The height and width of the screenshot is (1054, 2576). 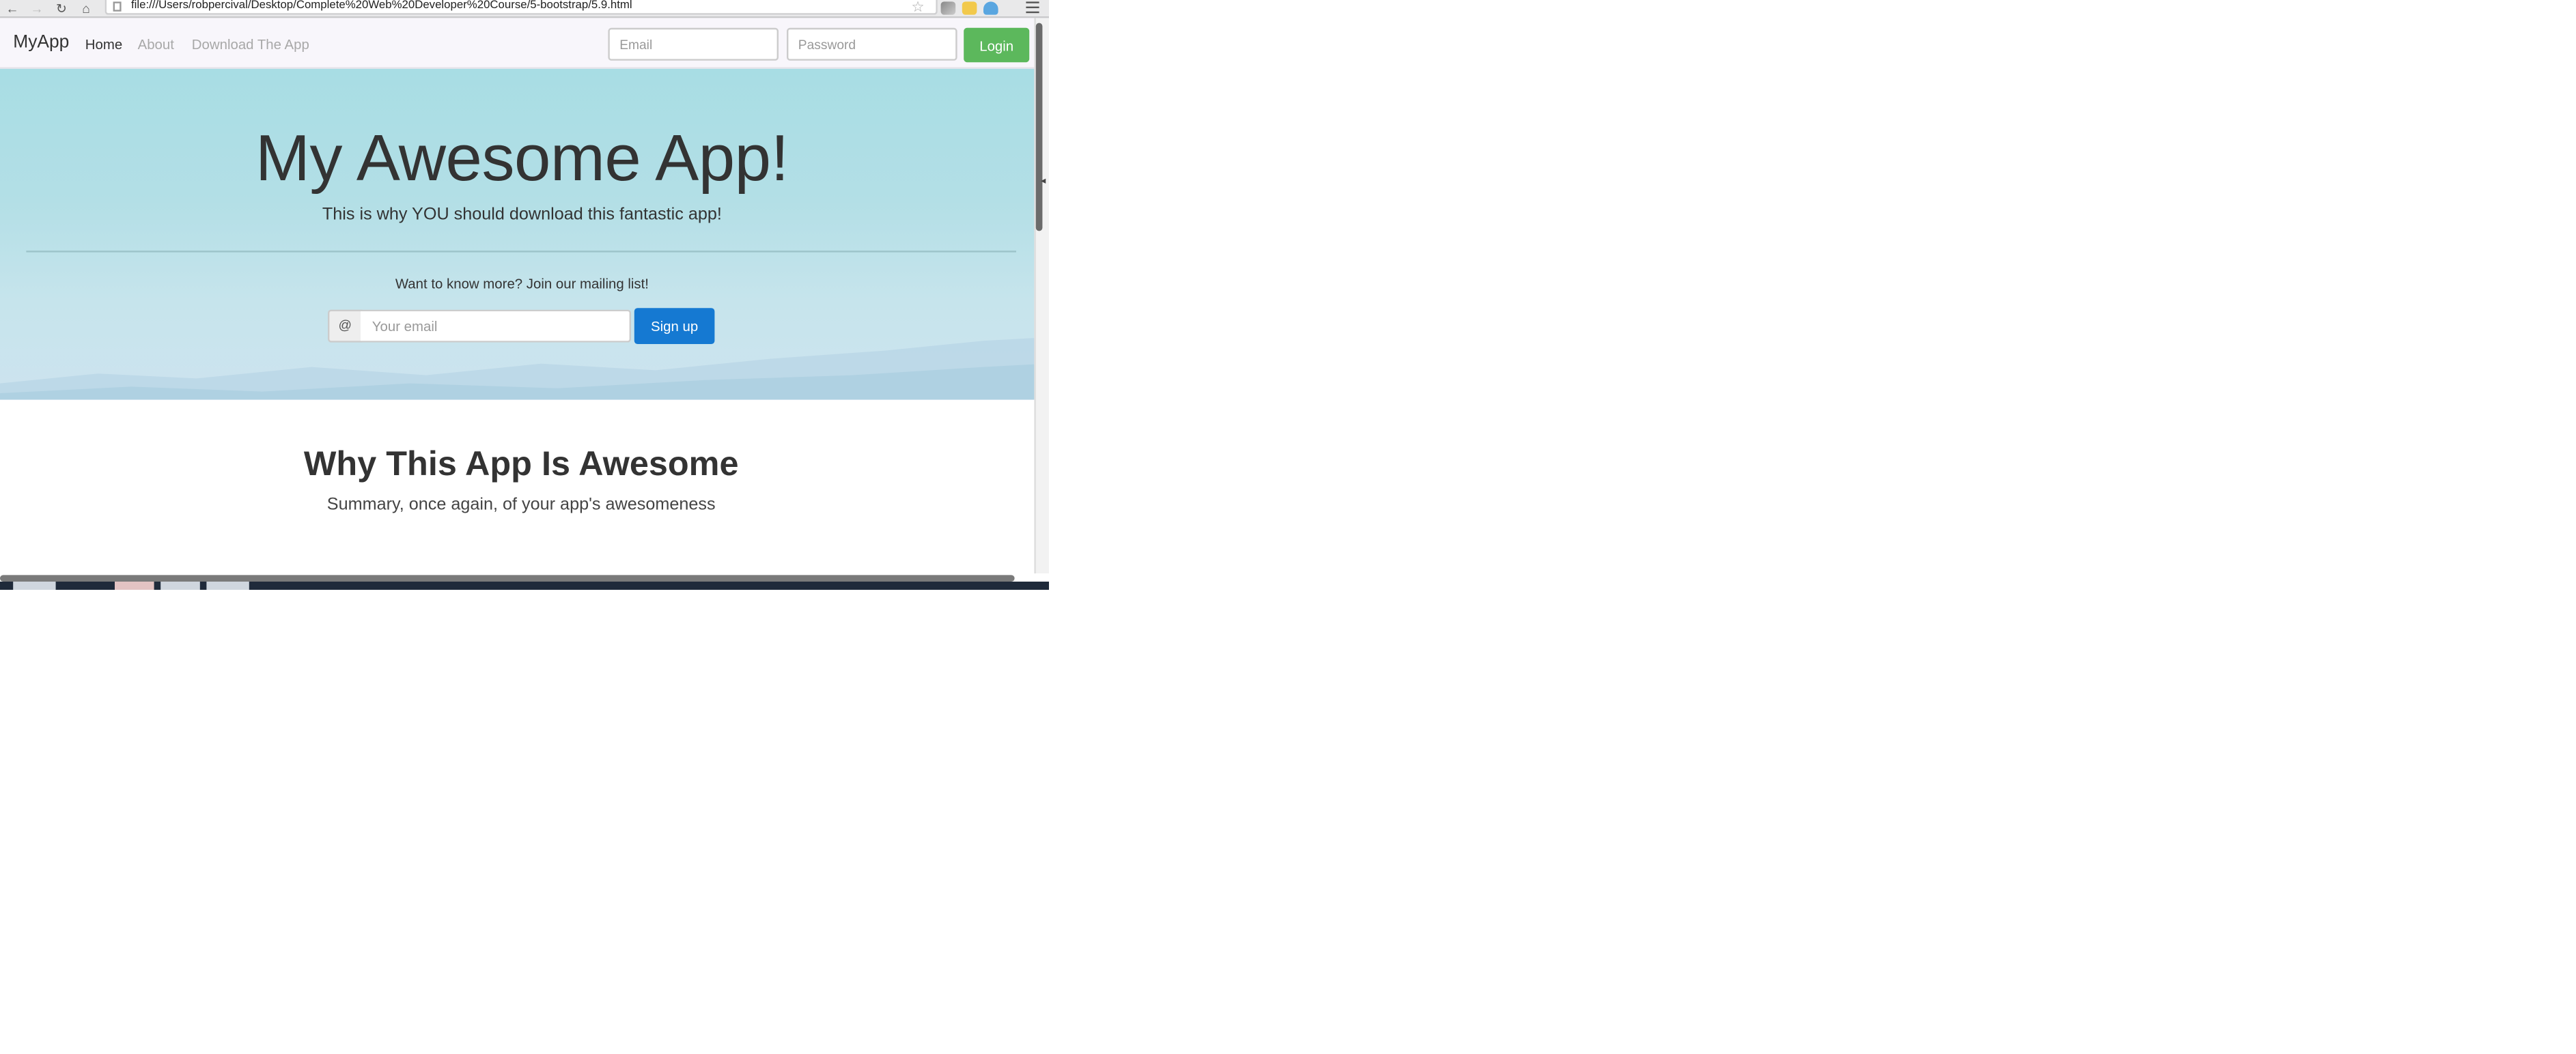 What do you see at coordinates (345, 326) in the screenshot?
I see `at-sign-icon: @` at bounding box center [345, 326].